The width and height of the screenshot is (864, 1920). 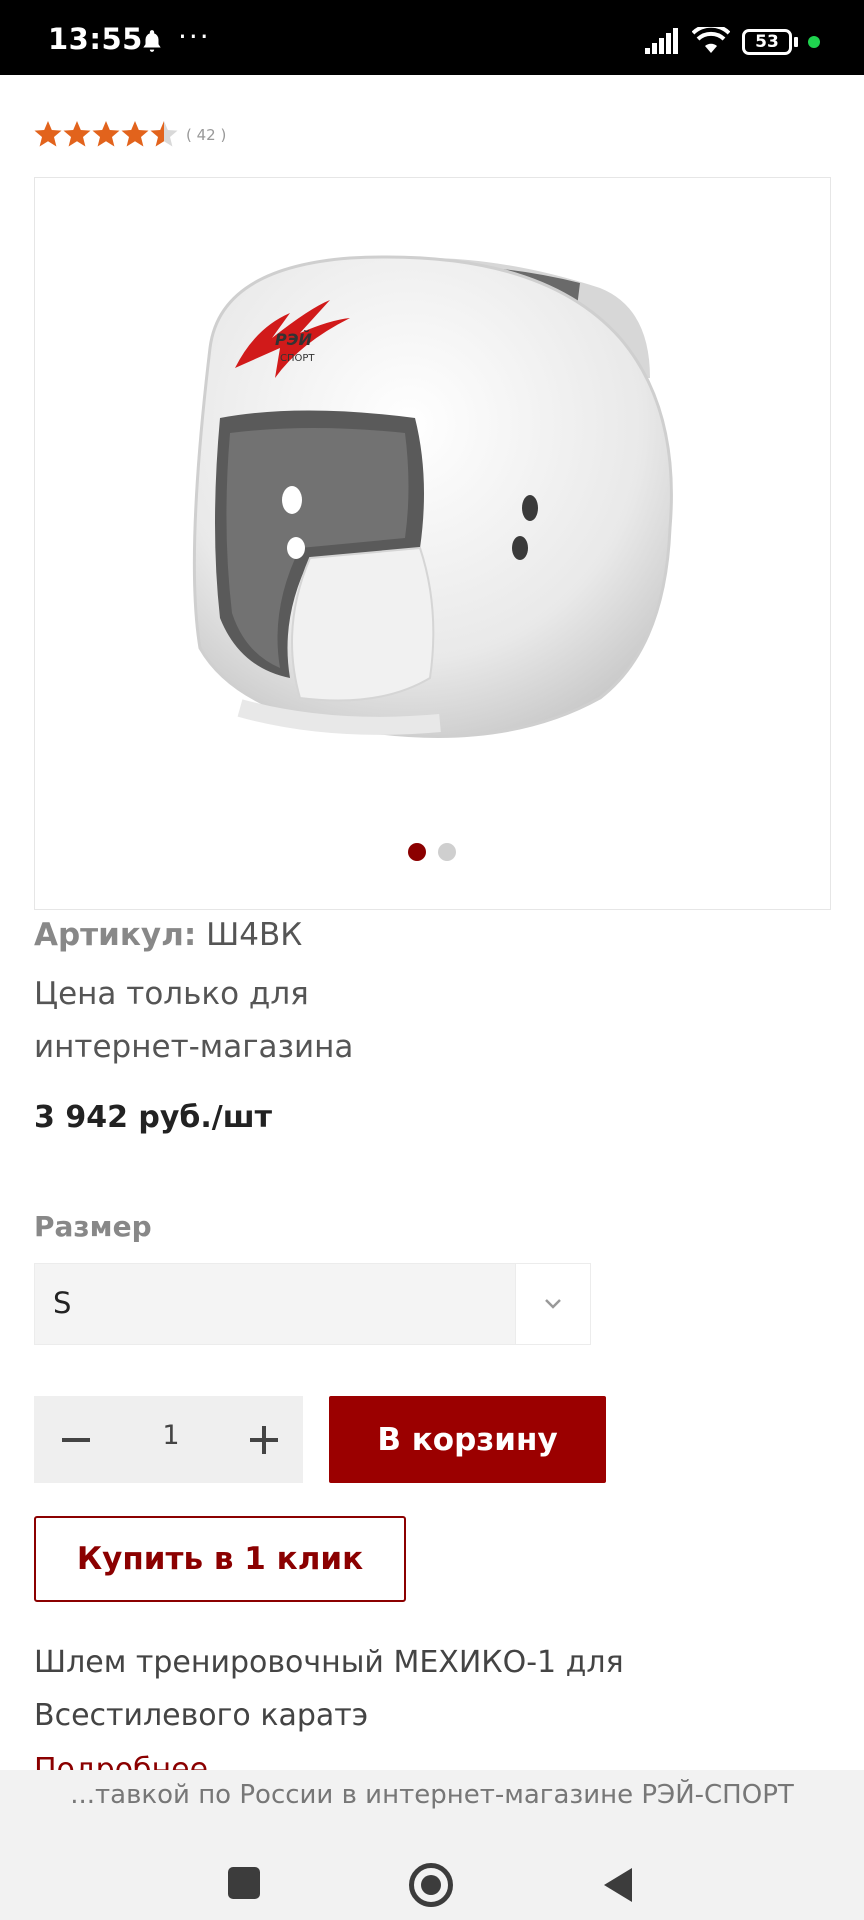 I want to click on price-note: Цена только для интернет-магазина, so click(x=194, y=1020).